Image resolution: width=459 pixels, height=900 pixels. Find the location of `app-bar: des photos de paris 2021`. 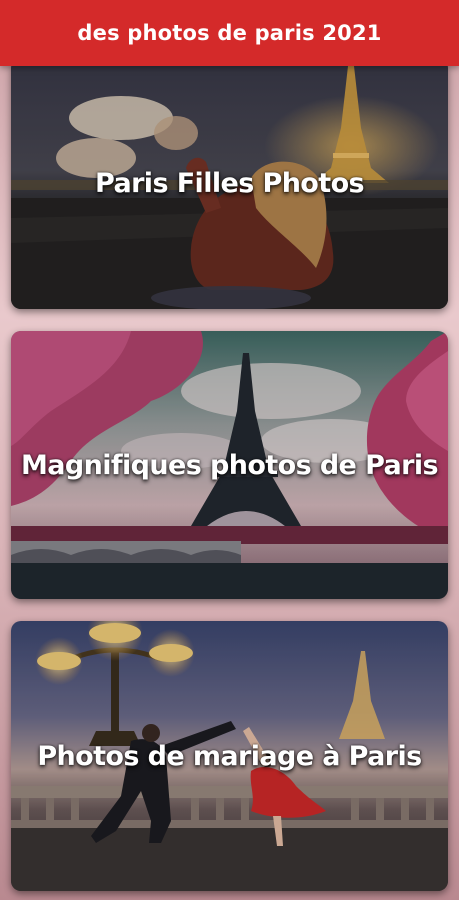

app-bar: des photos de paris 2021 is located at coordinates (229, 33).